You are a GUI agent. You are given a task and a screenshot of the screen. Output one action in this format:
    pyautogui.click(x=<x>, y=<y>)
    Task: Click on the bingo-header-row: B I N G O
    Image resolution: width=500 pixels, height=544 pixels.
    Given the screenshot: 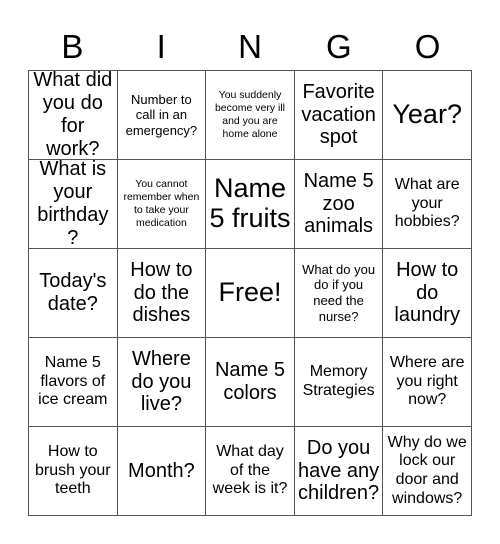 What is the action you would take?
    pyautogui.click(x=250, y=46)
    